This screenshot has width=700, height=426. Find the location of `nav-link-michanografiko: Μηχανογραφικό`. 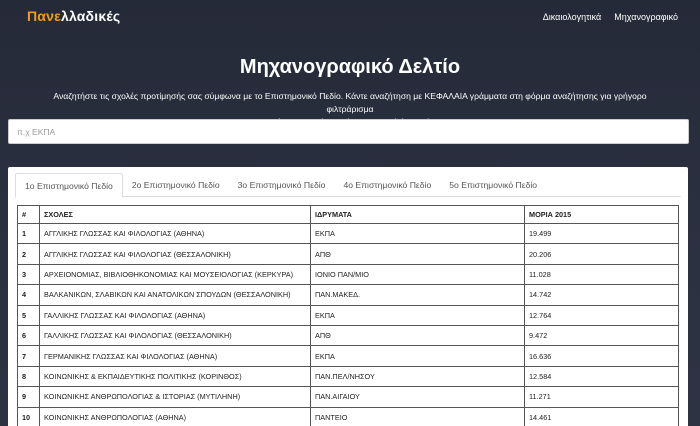

nav-link-michanografiko: Μηχανογραφικό is located at coordinates (646, 17).